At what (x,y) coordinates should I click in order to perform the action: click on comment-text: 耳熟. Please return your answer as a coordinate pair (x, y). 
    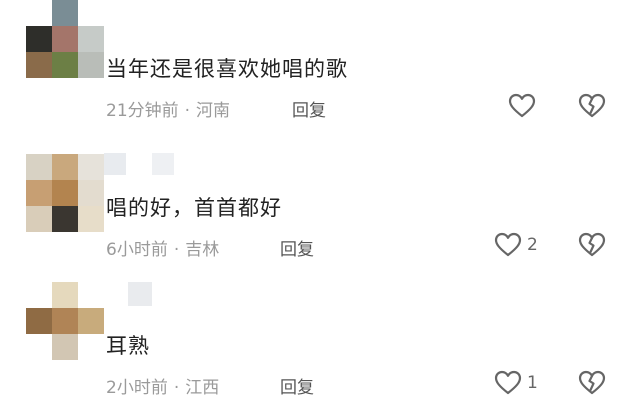
    Looking at the image, I should click on (128, 346).